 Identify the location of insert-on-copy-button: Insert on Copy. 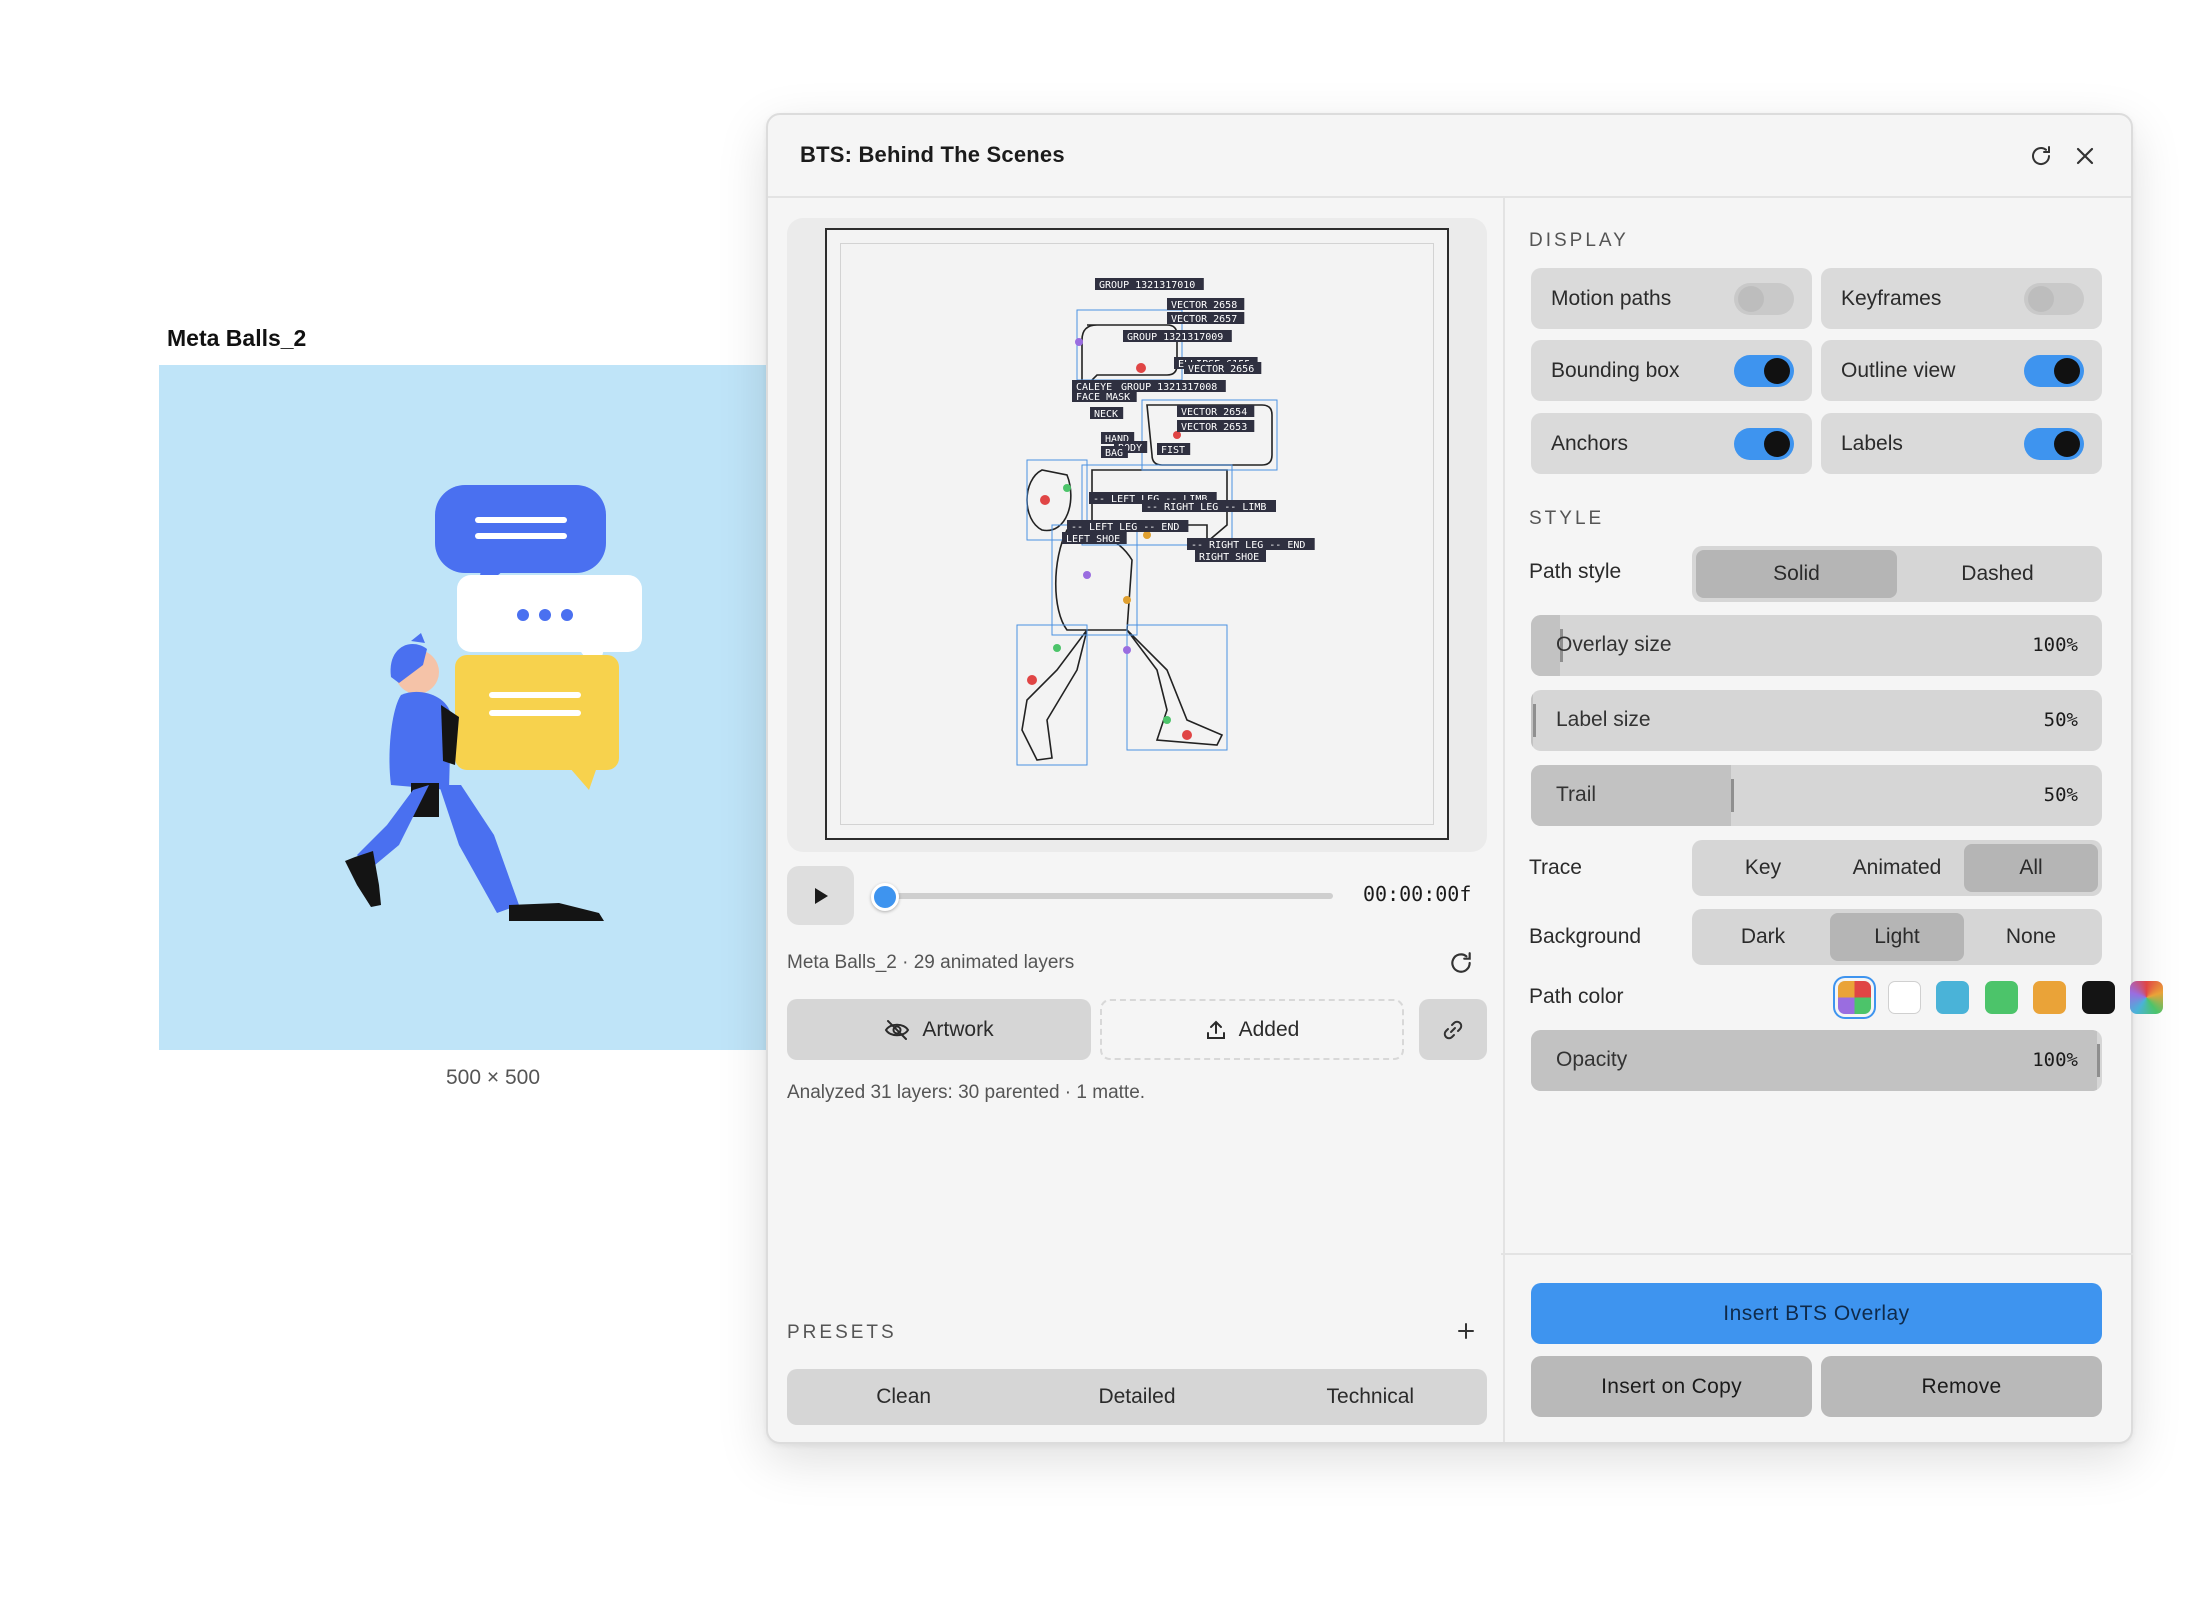
(1671, 1386).